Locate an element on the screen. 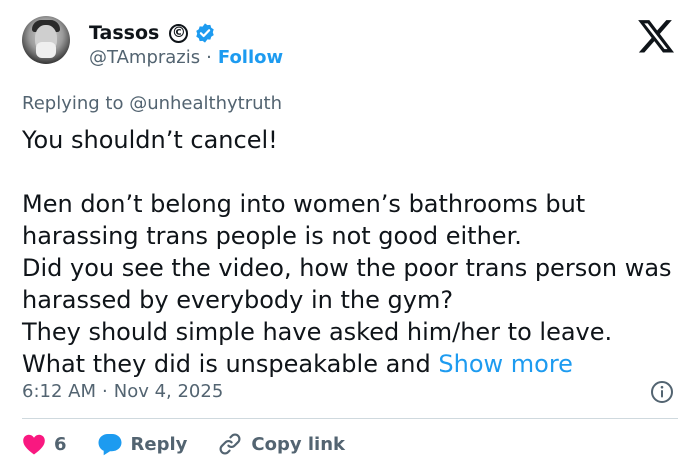  author-name-row: Tassos © is located at coordinates (152, 33).